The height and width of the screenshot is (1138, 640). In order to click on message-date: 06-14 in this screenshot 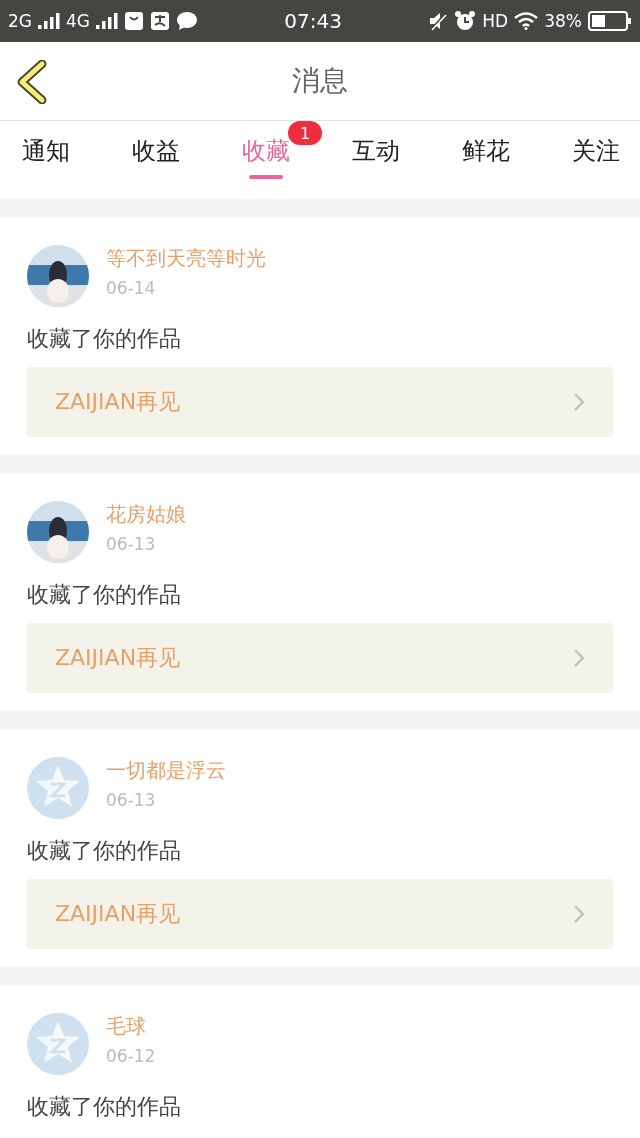, I will do `click(131, 288)`.